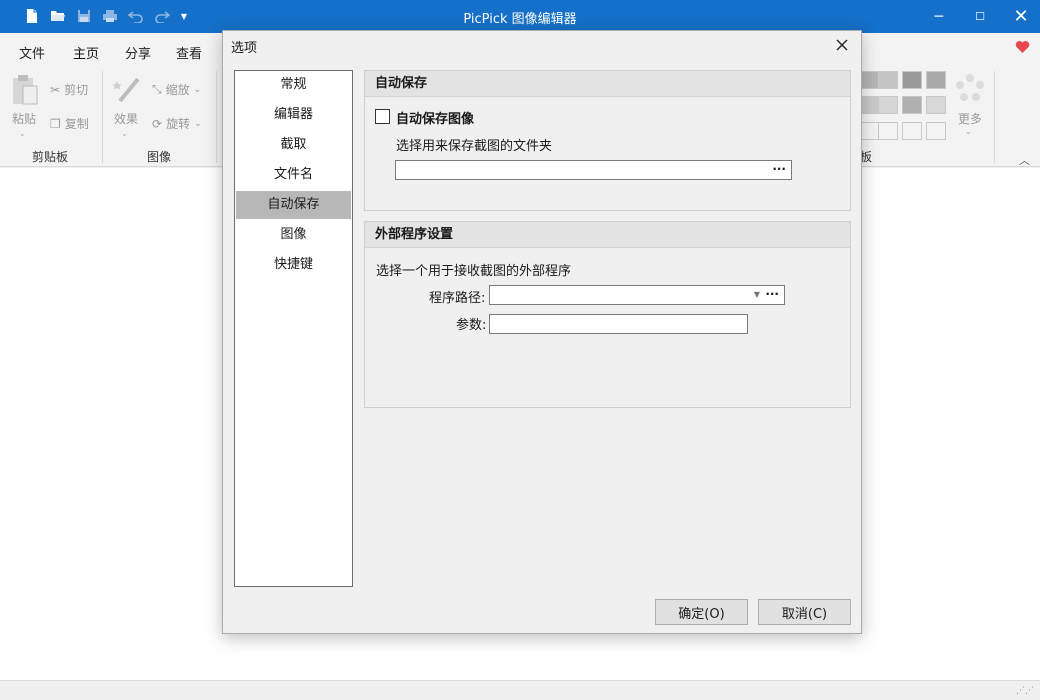 The width and height of the screenshot is (1040, 700). What do you see at coordinates (55, 89) in the screenshot?
I see `scissors-icon: ✂` at bounding box center [55, 89].